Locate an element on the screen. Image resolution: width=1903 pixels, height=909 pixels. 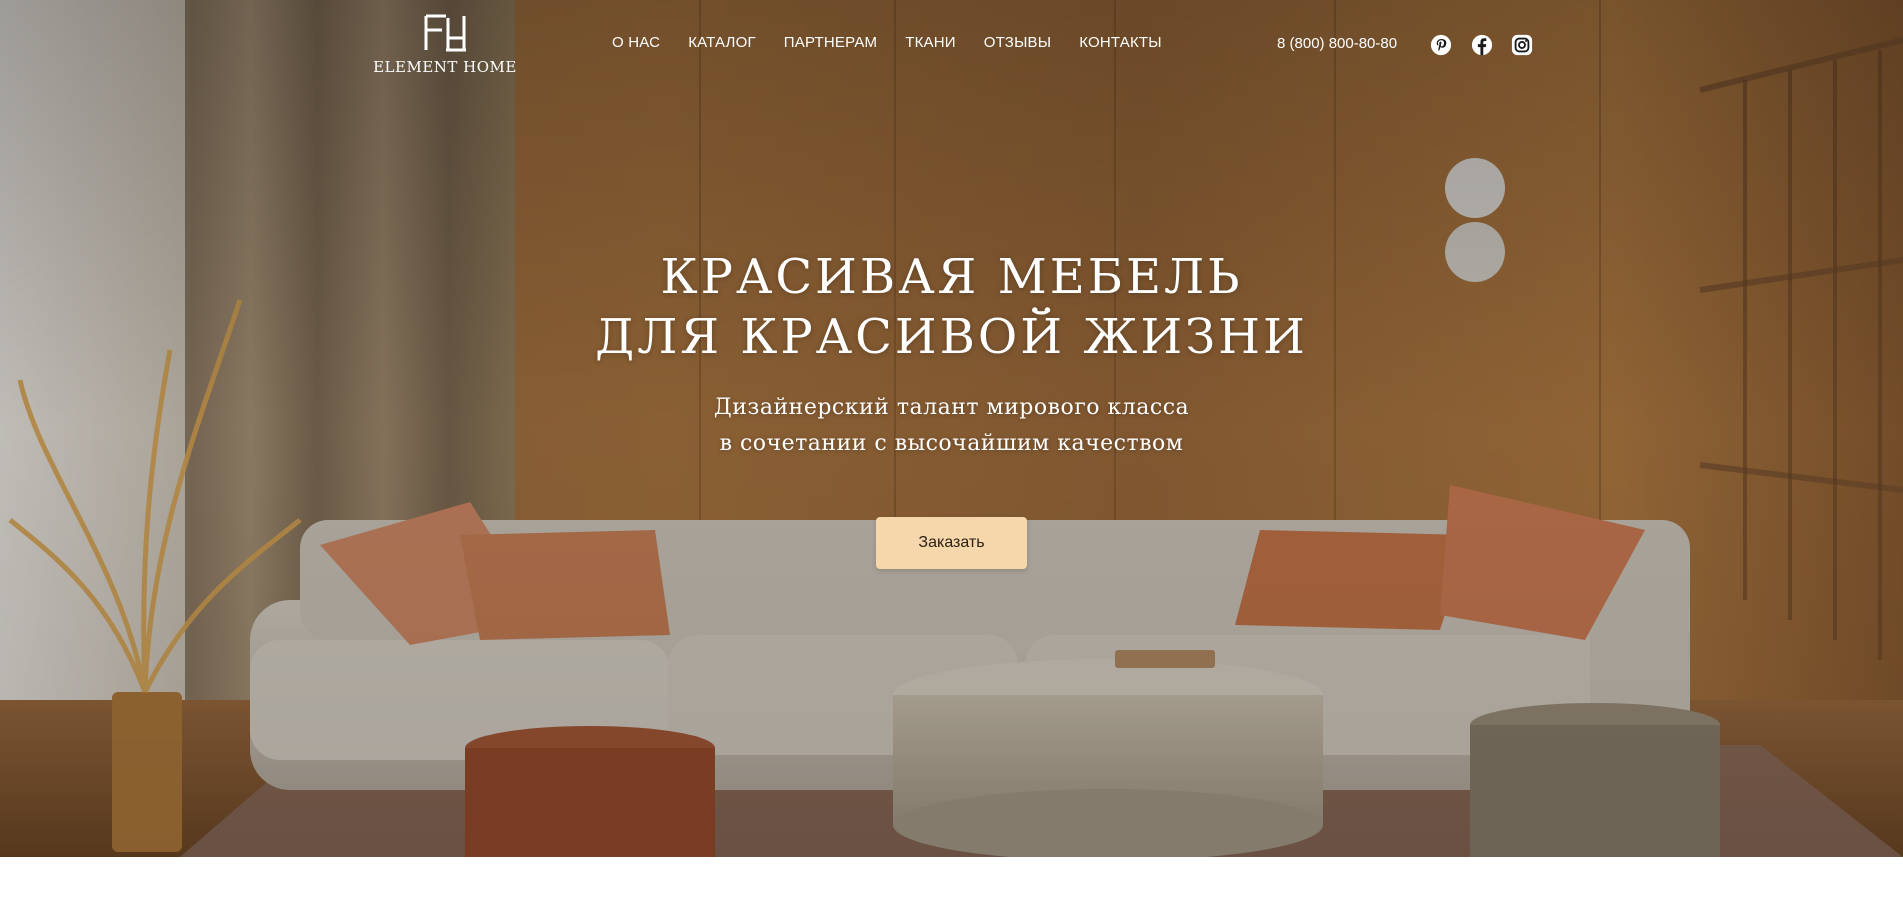
nav-item-about: О НАС is located at coordinates (636, 46).